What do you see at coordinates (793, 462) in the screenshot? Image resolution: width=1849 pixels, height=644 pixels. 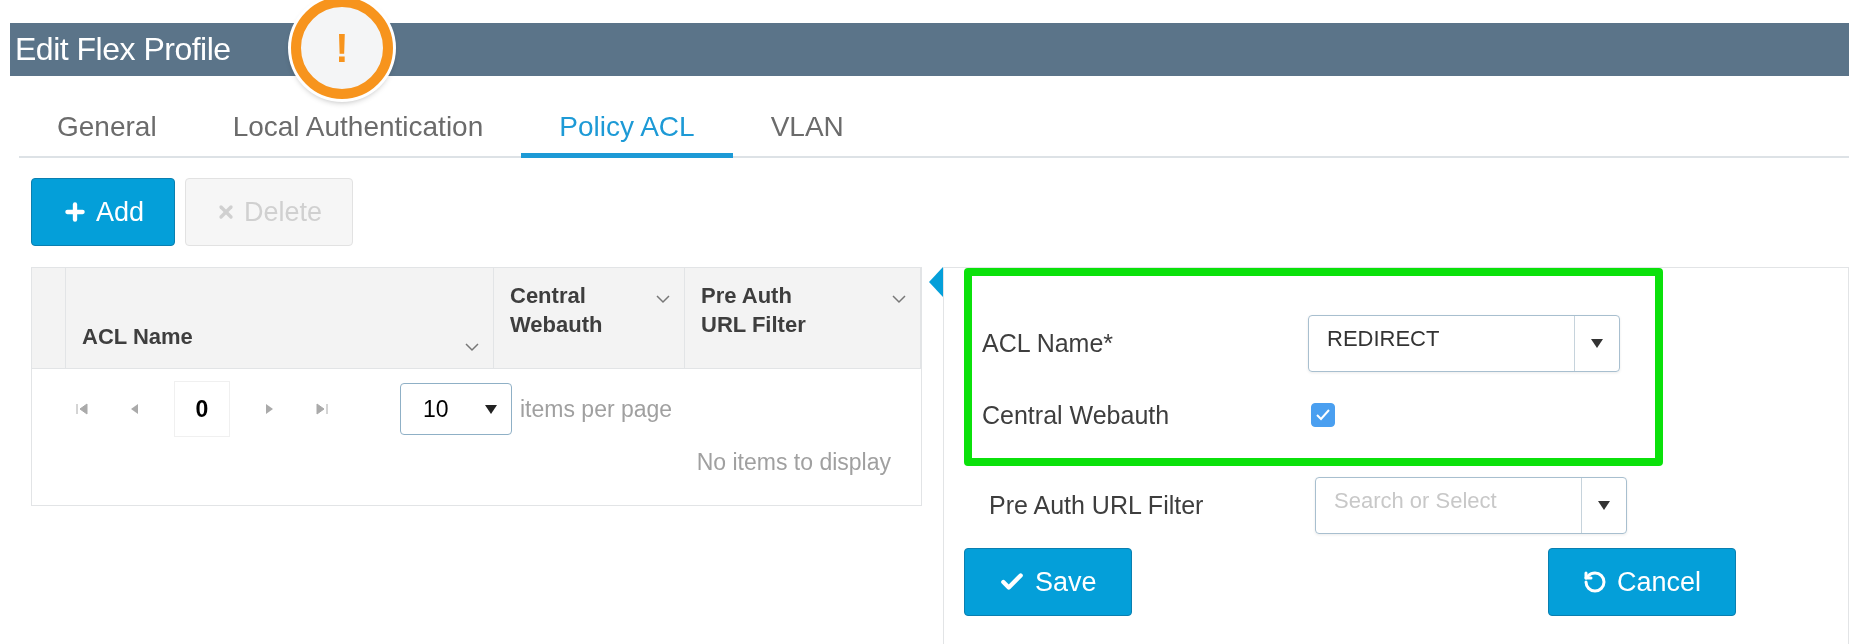 I see `empty-message: No items to display` at bounding box center [793, 462].